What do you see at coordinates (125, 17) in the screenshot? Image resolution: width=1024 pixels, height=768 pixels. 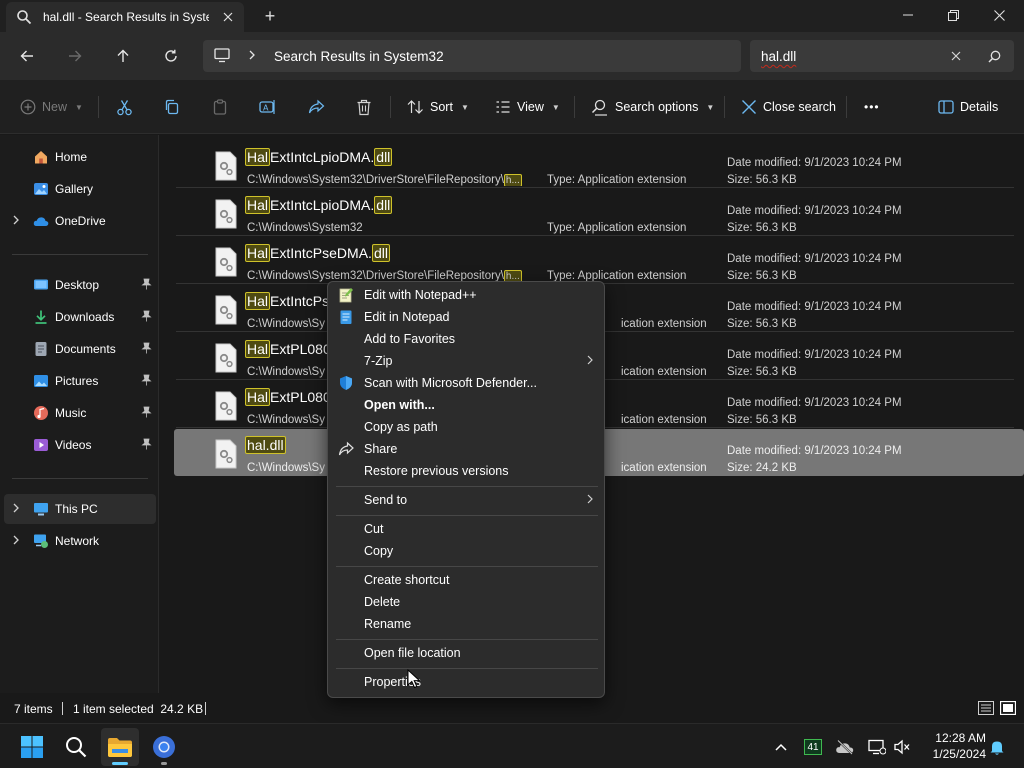 I see `tab-search-results: hal.dll - Search Results in System32` at bounding box center [125, 17].